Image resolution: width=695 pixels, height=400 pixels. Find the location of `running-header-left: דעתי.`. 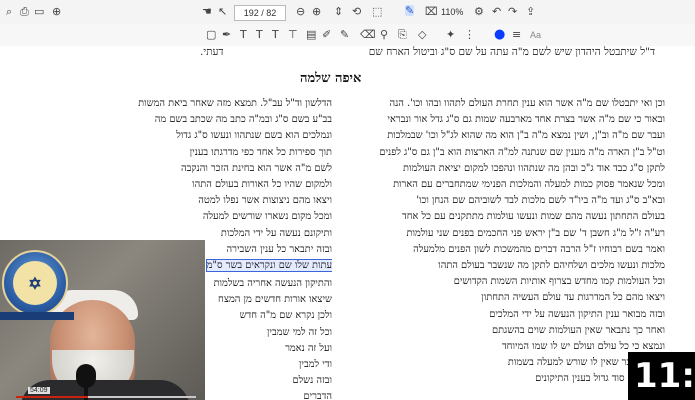

running-header-left: דעתי. is located at coordinates (212, 52).